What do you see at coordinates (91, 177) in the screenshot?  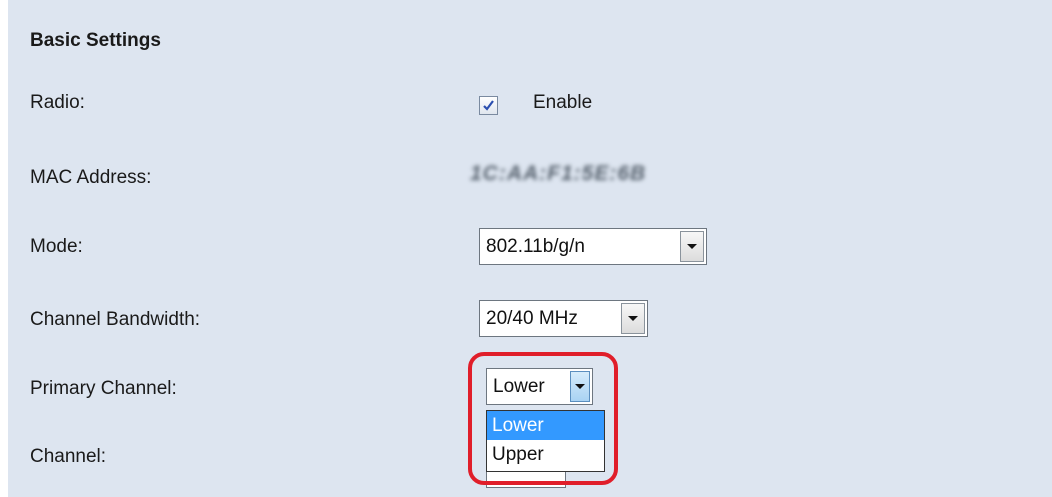 I see `mac-address-label: MAC Address:` at bounding box center [91, 177].